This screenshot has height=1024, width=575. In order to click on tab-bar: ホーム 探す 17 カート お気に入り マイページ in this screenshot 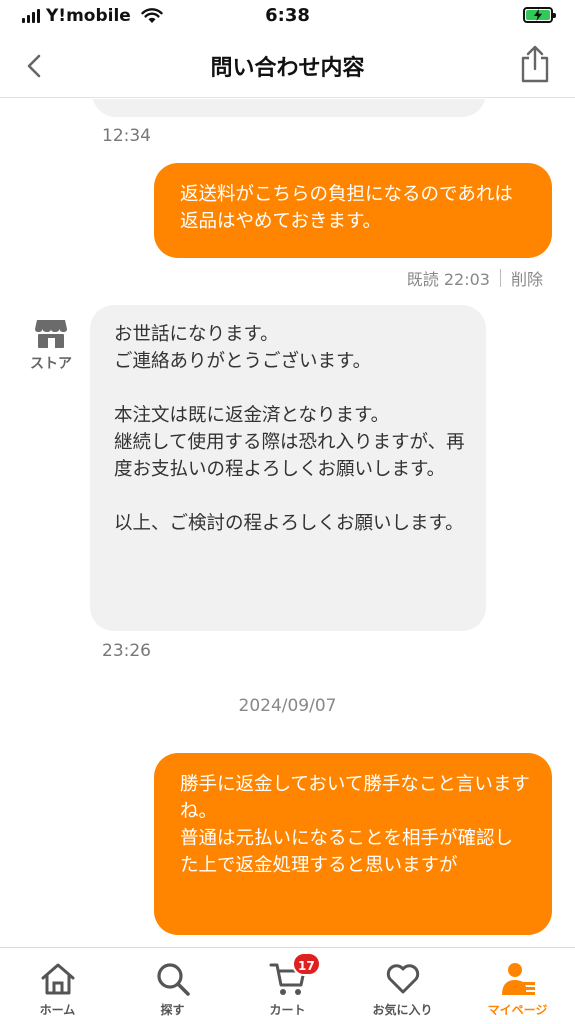, I will do `click(287, 985)`.